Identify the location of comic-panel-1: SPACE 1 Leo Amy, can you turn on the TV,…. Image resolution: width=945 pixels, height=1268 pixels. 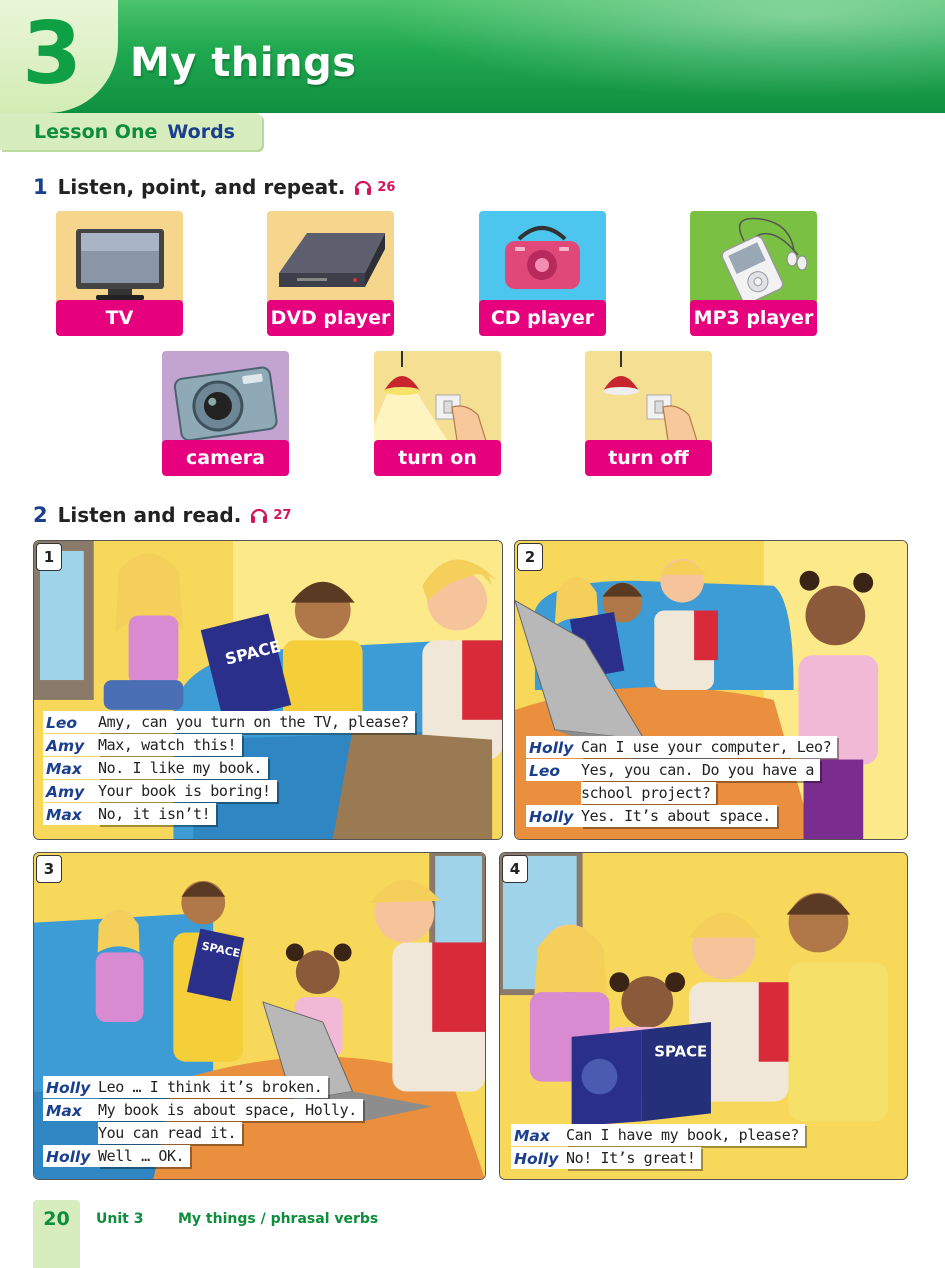
(268, 690).